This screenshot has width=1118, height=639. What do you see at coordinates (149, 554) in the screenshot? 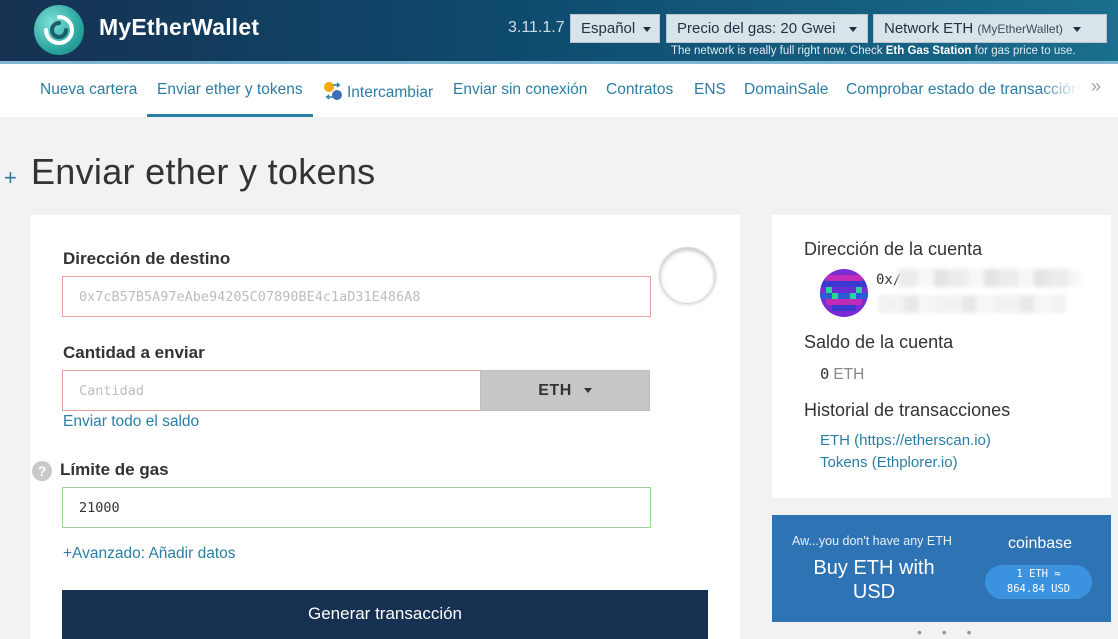
I see `advanced-add-data-link: +Avanzado: Añadir datos` at bounding box center [149, 554].